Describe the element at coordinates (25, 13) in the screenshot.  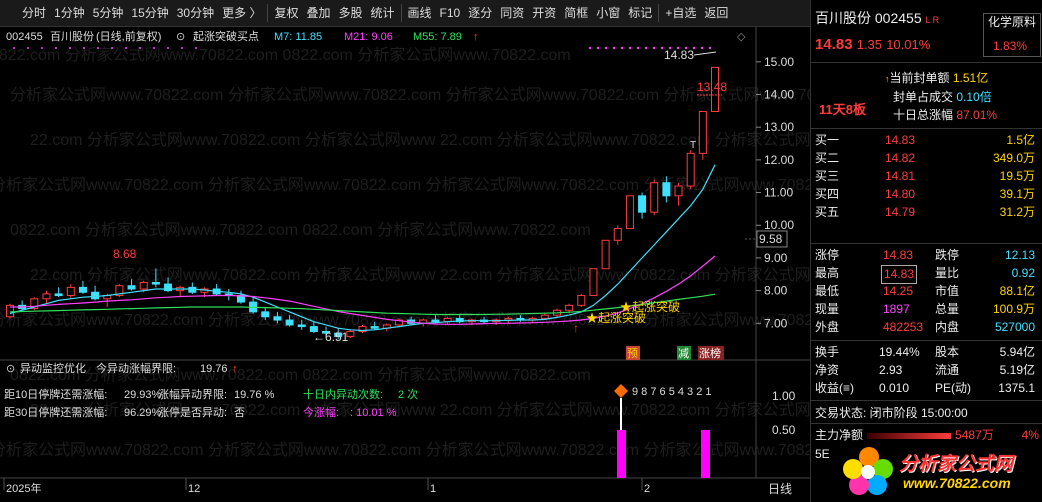
I see `toolbar-item-0: 分时` at that location.